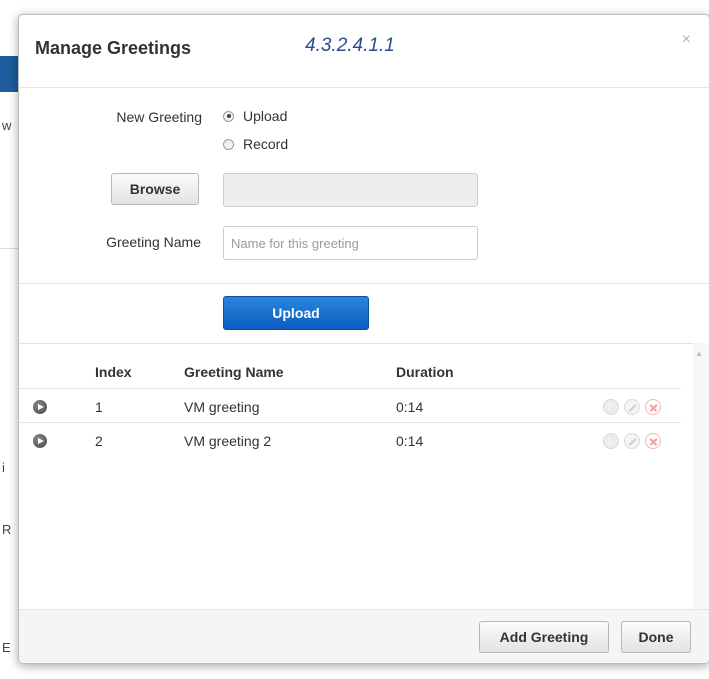 The width and height of the screenshot is (709, 679). Describe the element at coordinates (364, 283) in the screenshot. I see `form-divider` at that location.